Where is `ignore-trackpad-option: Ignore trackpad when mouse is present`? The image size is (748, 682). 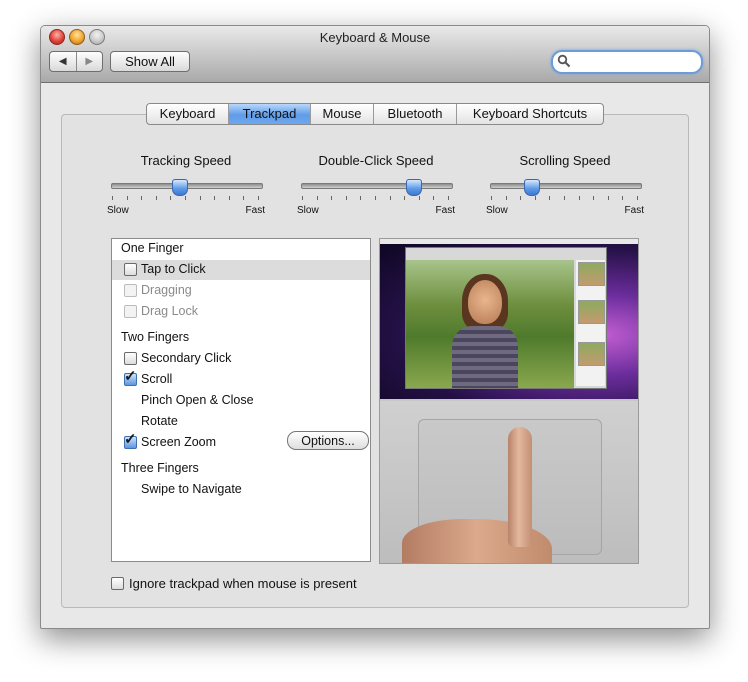
ignore-trackpad-option: Ignore trackpad when mouse is present is located at coordinates (261, 584).